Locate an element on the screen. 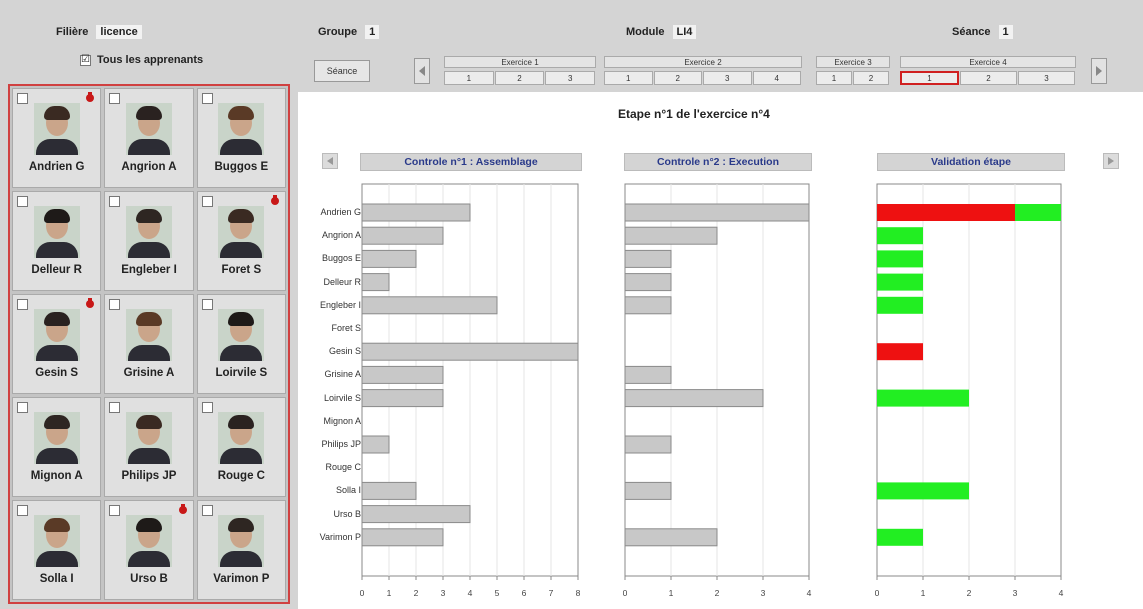 The height and width of the screenshot is (609, 1143). learner-card: Delleur R is located at coordinates (57, 241).